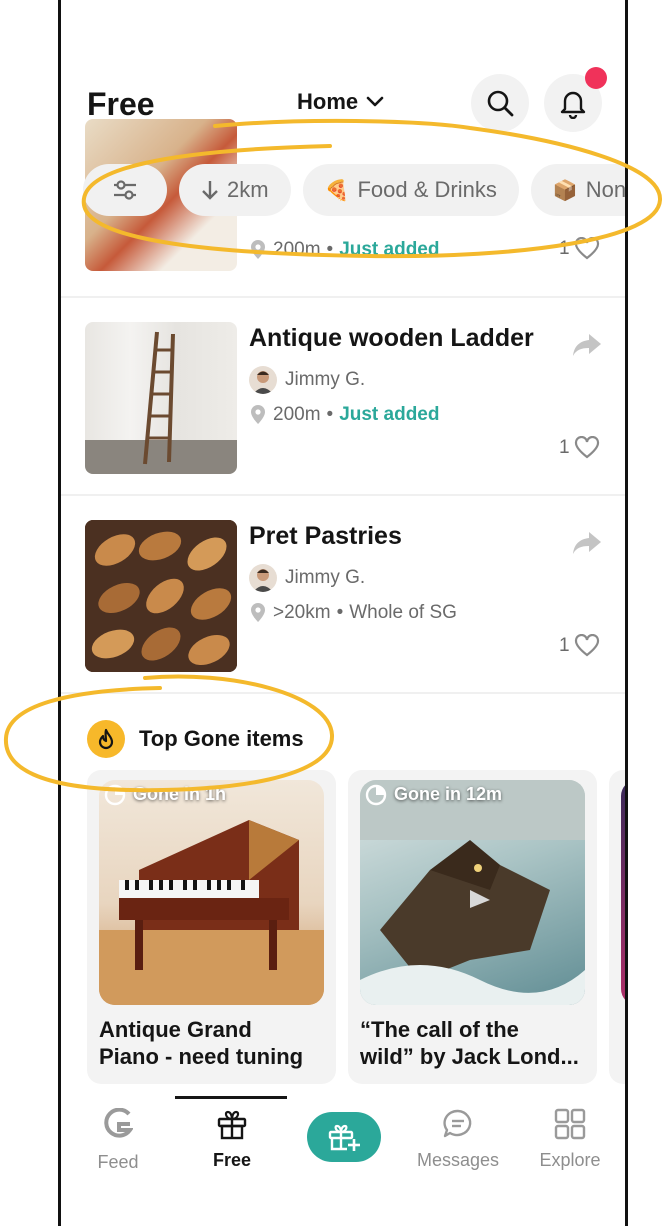 Image resolution: width=666 pixels, height=1226 pixels. I want to click on chip-label: Non-f, so click(606, 189).